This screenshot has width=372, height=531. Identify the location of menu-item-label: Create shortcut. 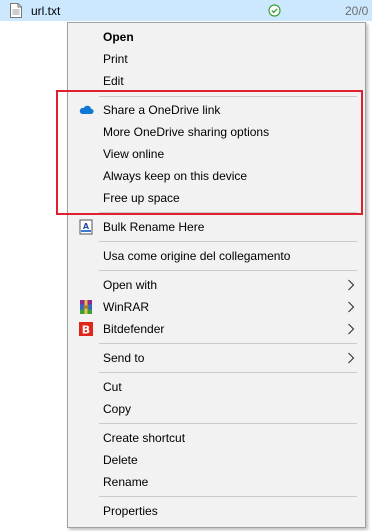
(144, 438).